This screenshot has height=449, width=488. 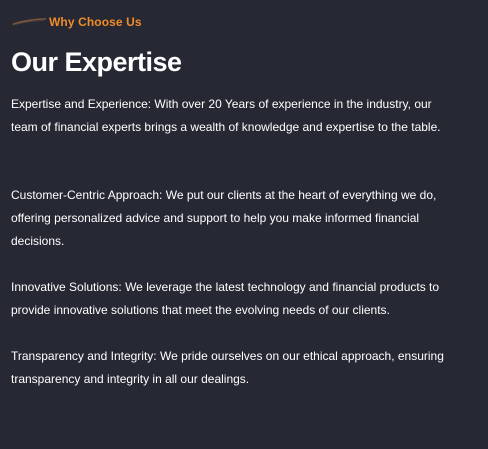 What do you see at coordinates (96, 62) in the screenshot?
I see `page-title: Our Expertise` at bounding box center [96, 62].